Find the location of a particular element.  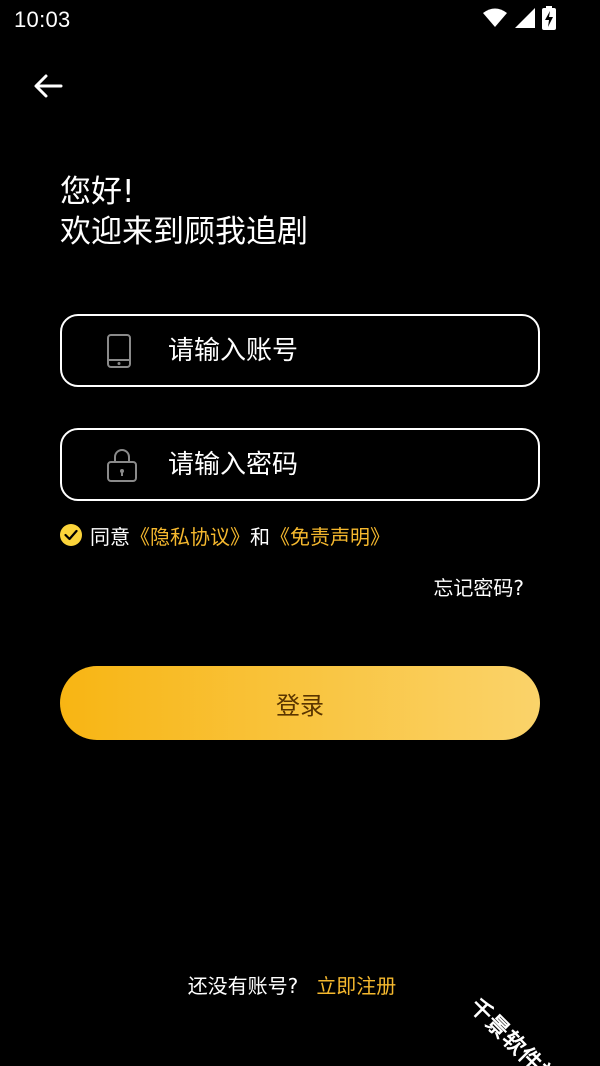

agree-checkbox is located at coordinates (71, 535).